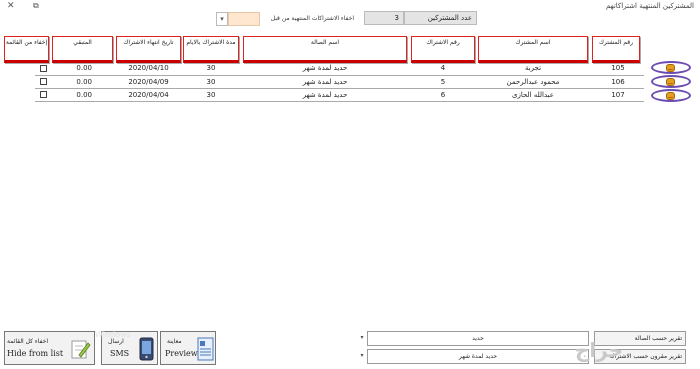 This screenshot has width=700, height=369. I want to click on header-hide-from-list: إخفاء من القائمة, so click(26, 49).